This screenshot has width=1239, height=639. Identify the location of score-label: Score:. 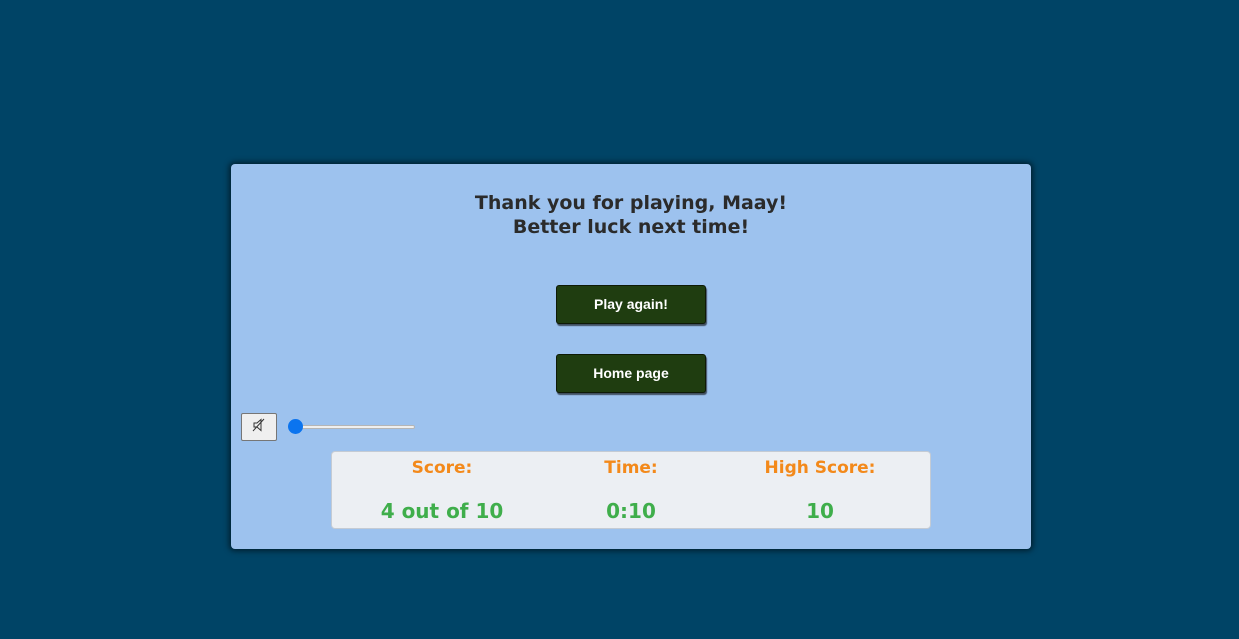
(442, 468).